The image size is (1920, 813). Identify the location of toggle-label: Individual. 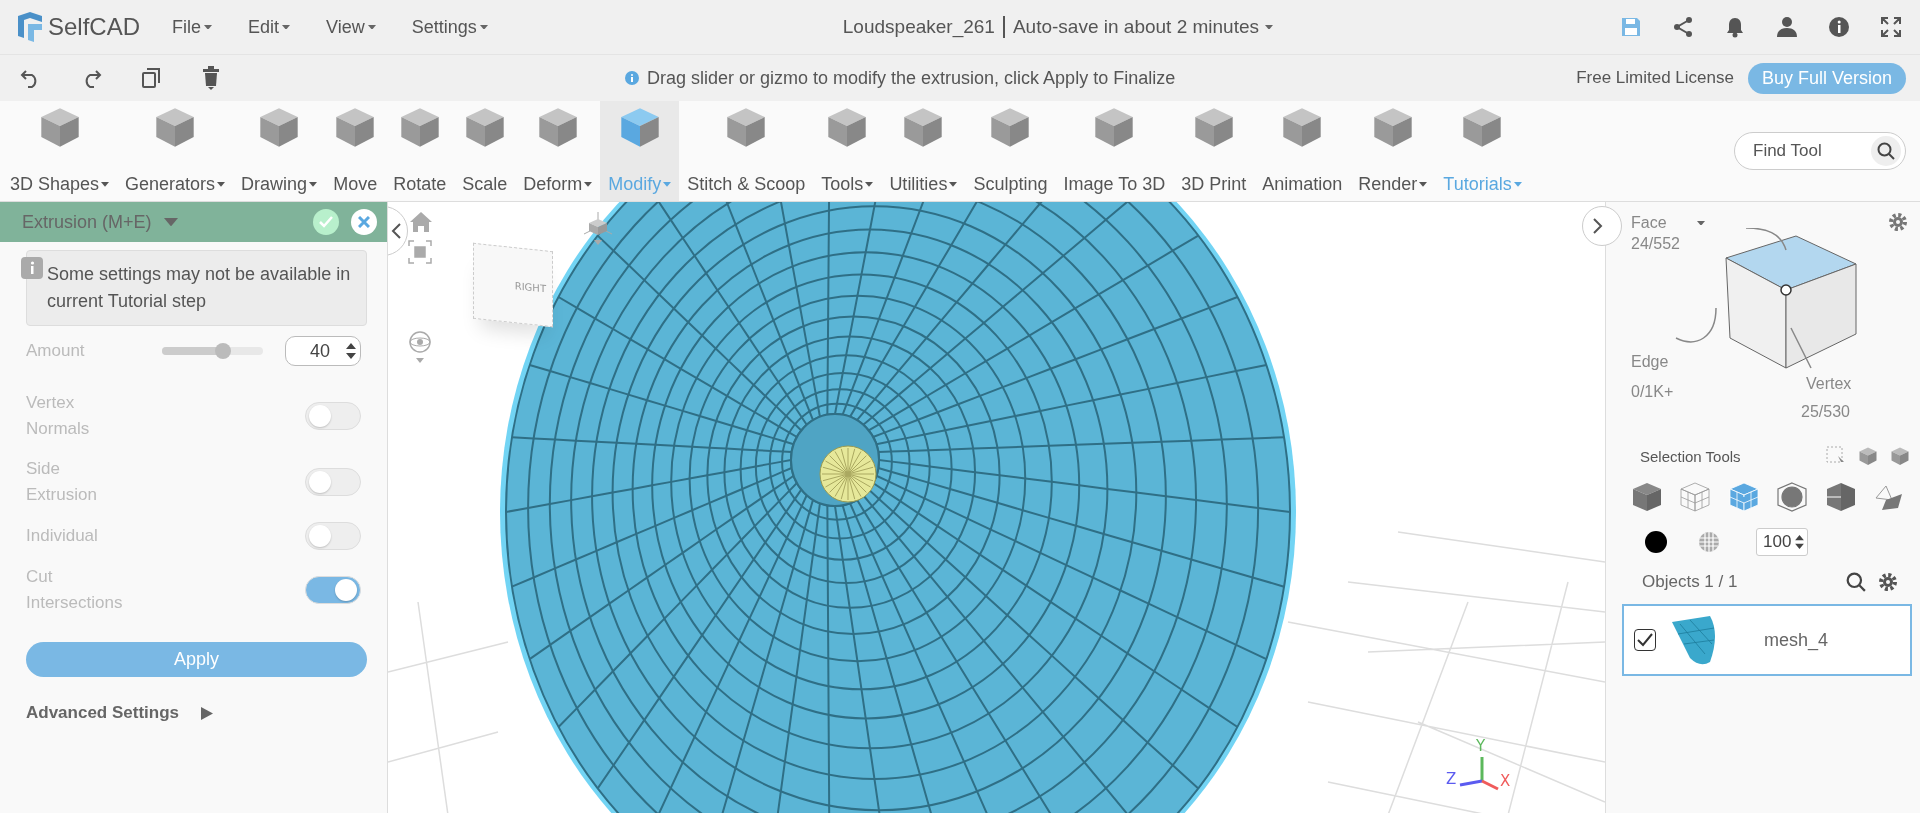
(62, 536).